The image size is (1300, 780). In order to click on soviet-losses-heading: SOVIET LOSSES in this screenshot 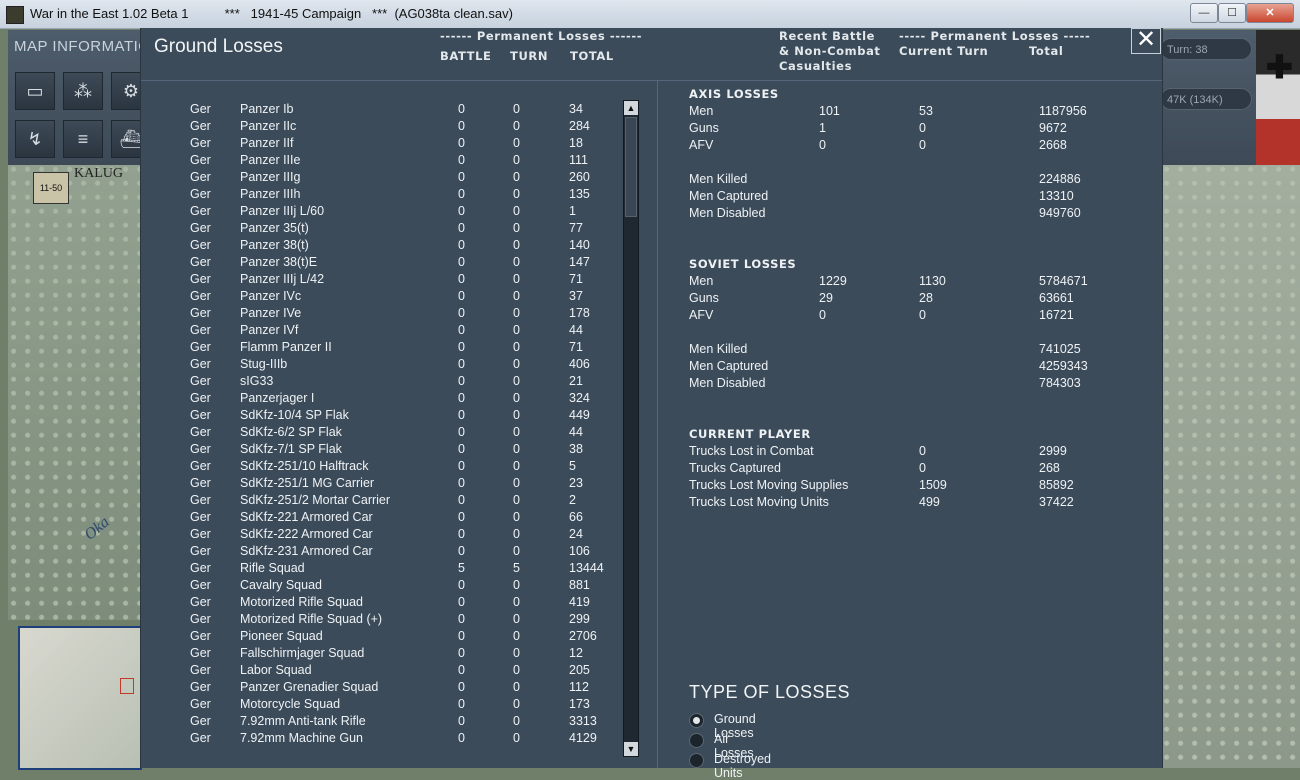, I will do `click(743, 264)`.